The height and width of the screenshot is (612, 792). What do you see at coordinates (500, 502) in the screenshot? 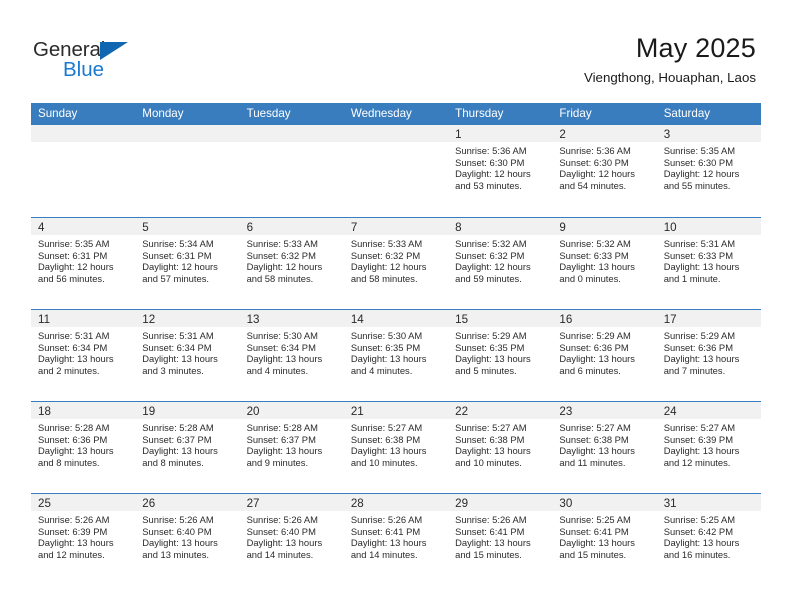
I see `day-number-bar: 29` at bounding box center [500, 502].